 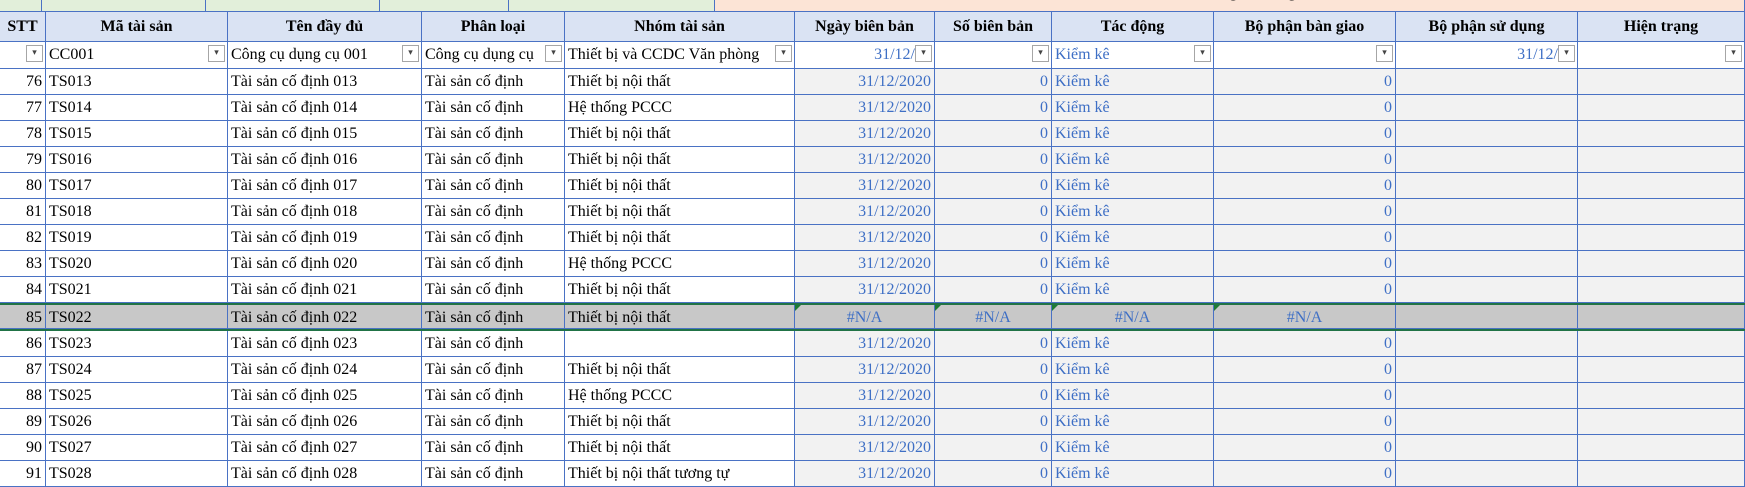 I want to click on cell-asset-code: TS018, so click(x=137, y=212).